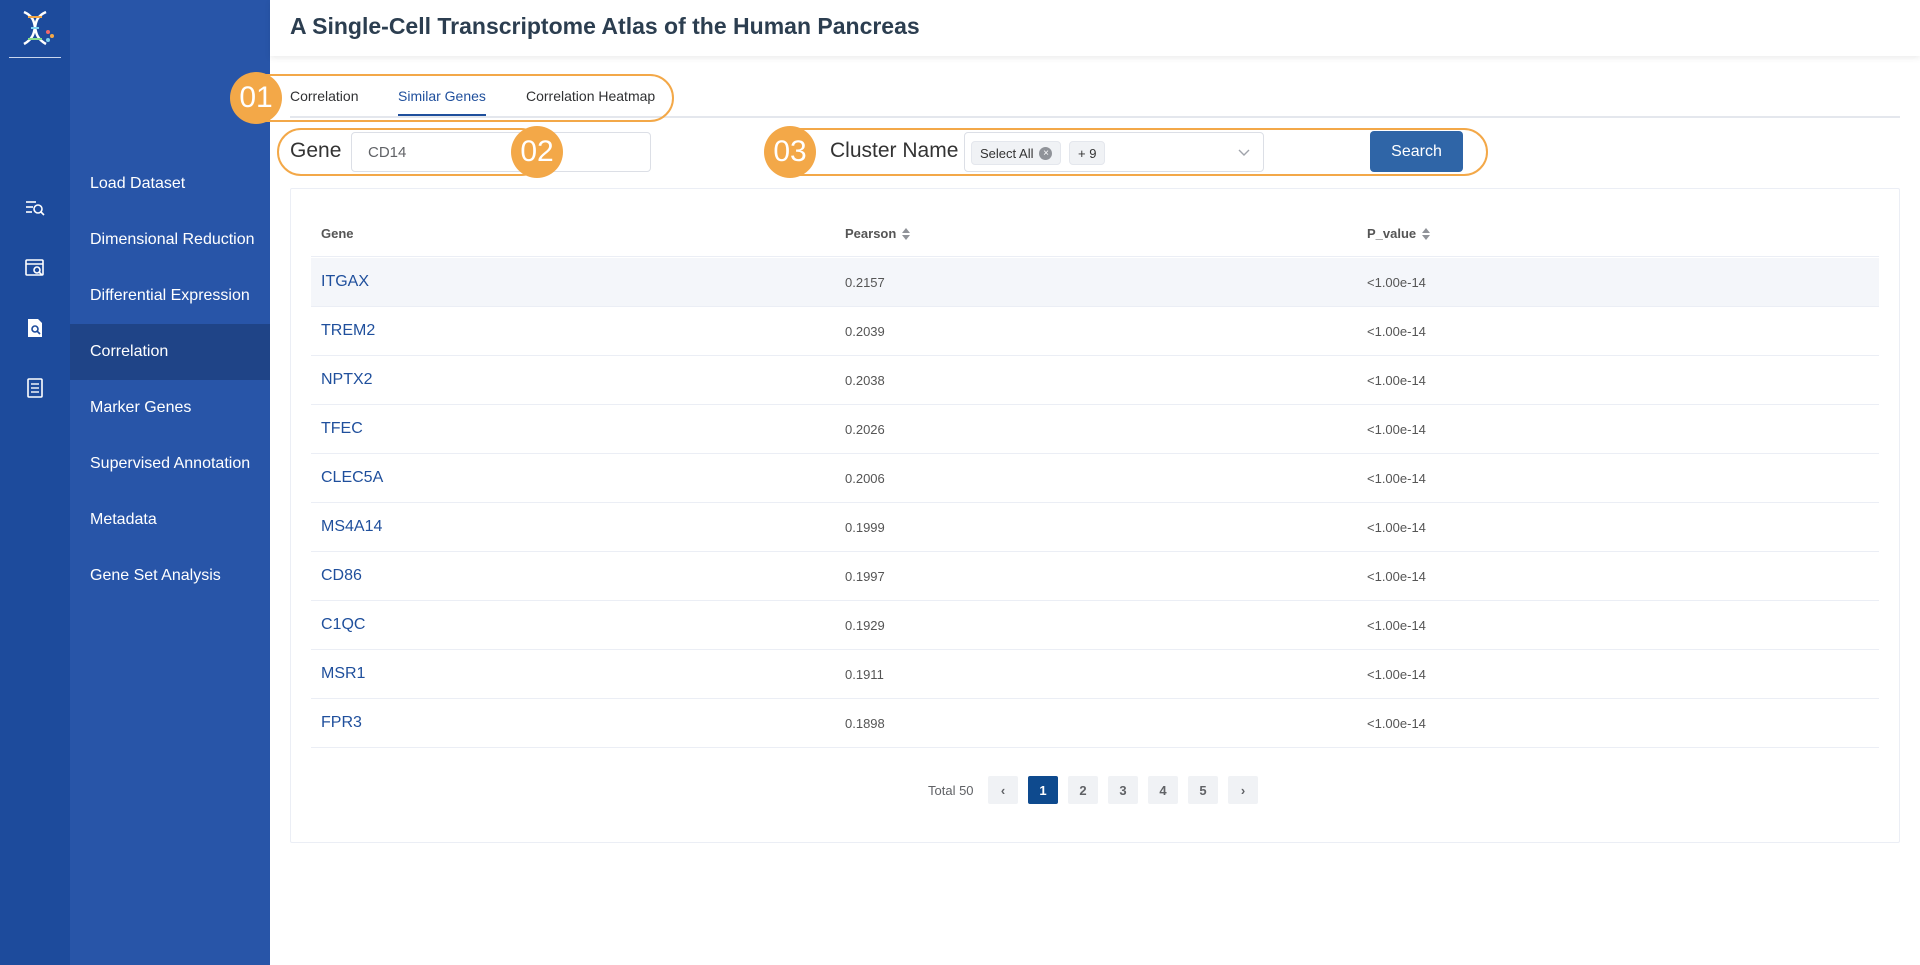 This screenshot has height=965, width=1920. I want to click on cluster-name-label: Cluster Name, so click(894, 150).